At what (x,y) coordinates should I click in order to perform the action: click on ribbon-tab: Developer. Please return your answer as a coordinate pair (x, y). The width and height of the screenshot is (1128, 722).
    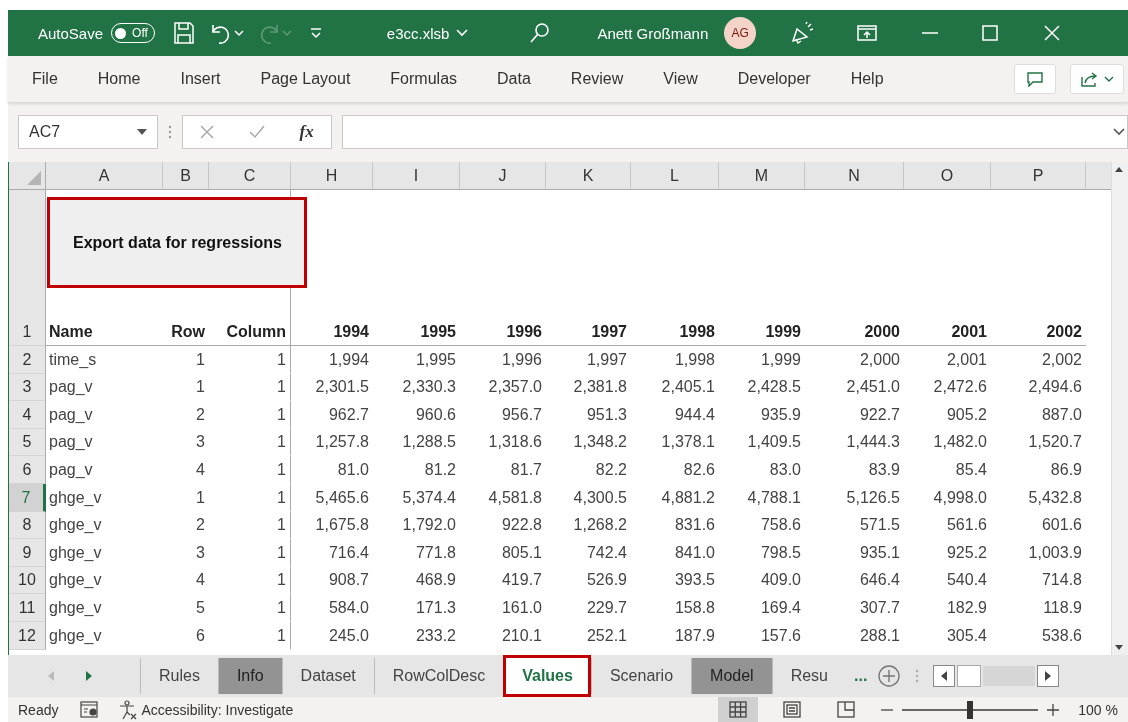
    Looking at the image, I should click on (784, 79).